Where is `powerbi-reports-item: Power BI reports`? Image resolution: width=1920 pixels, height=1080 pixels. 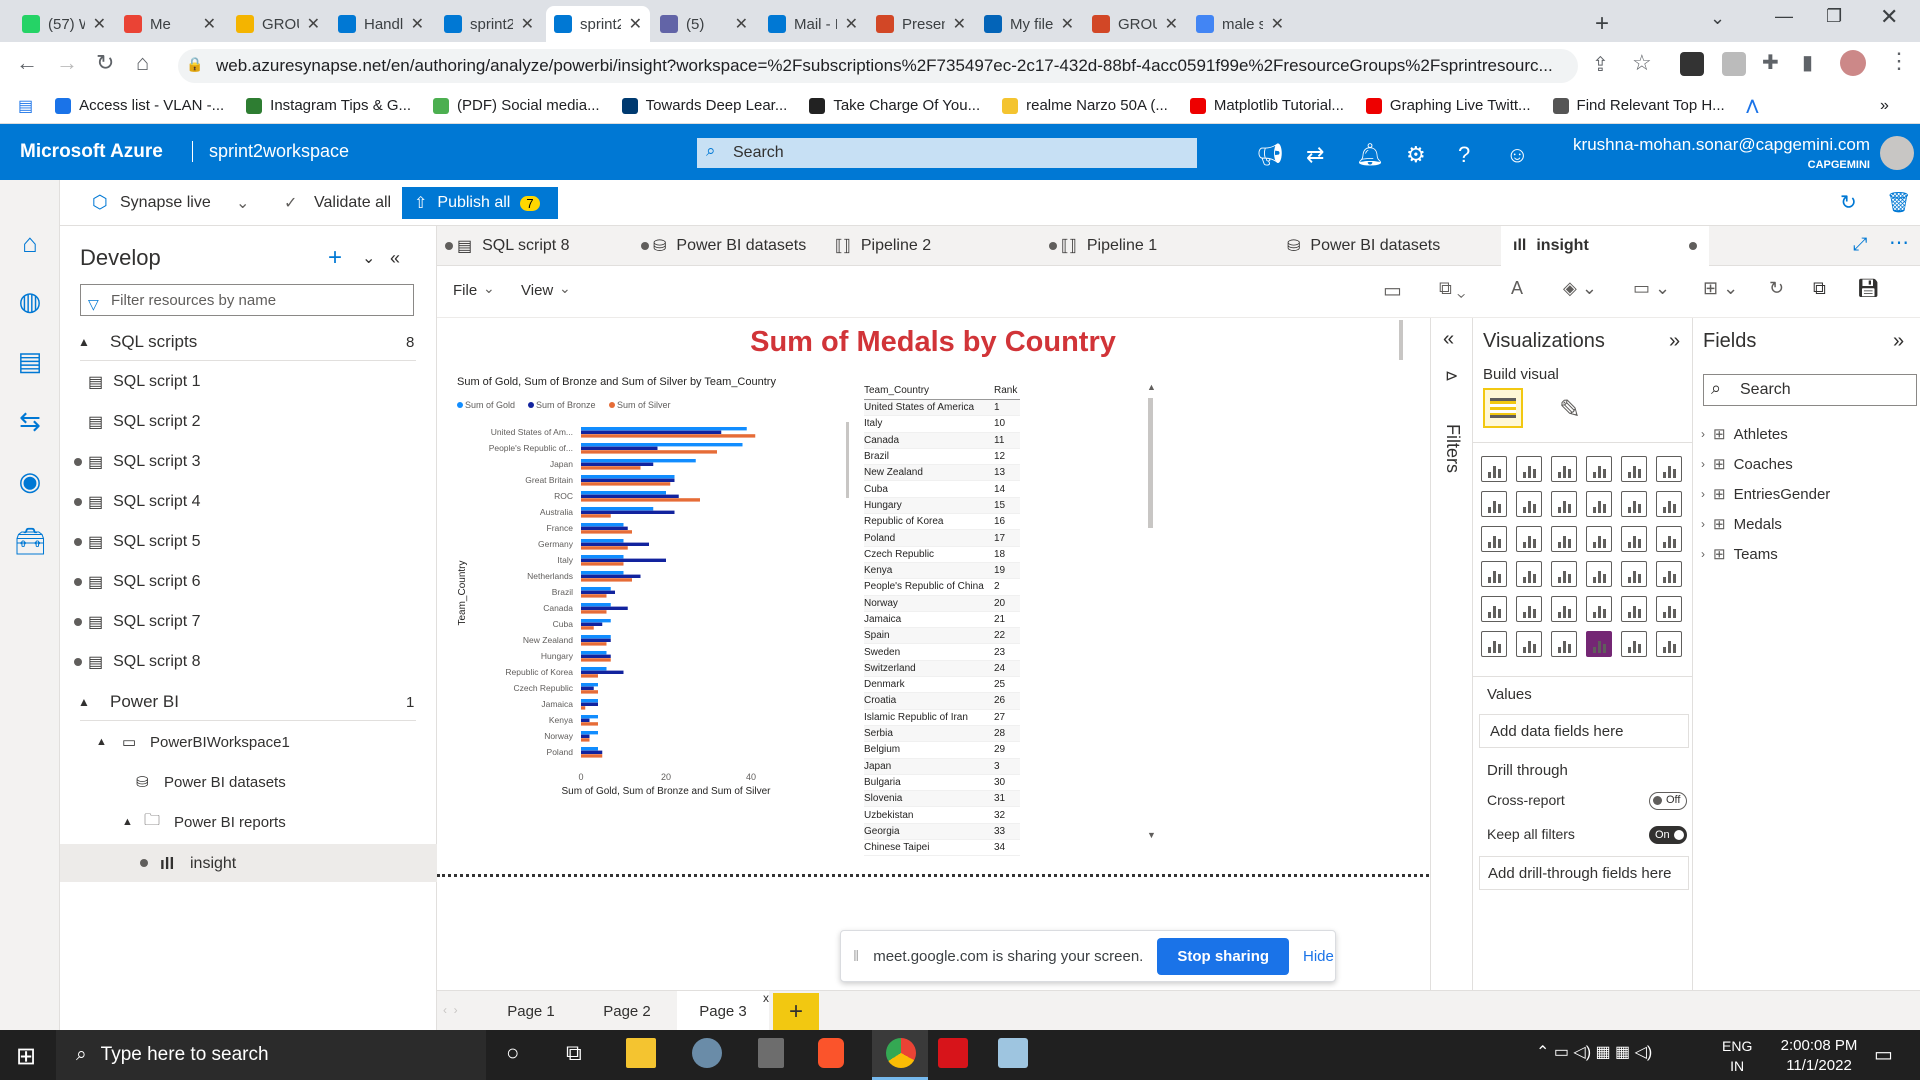 powerbi-reports-item: Power BI reports is located at coordinates (230, 822).